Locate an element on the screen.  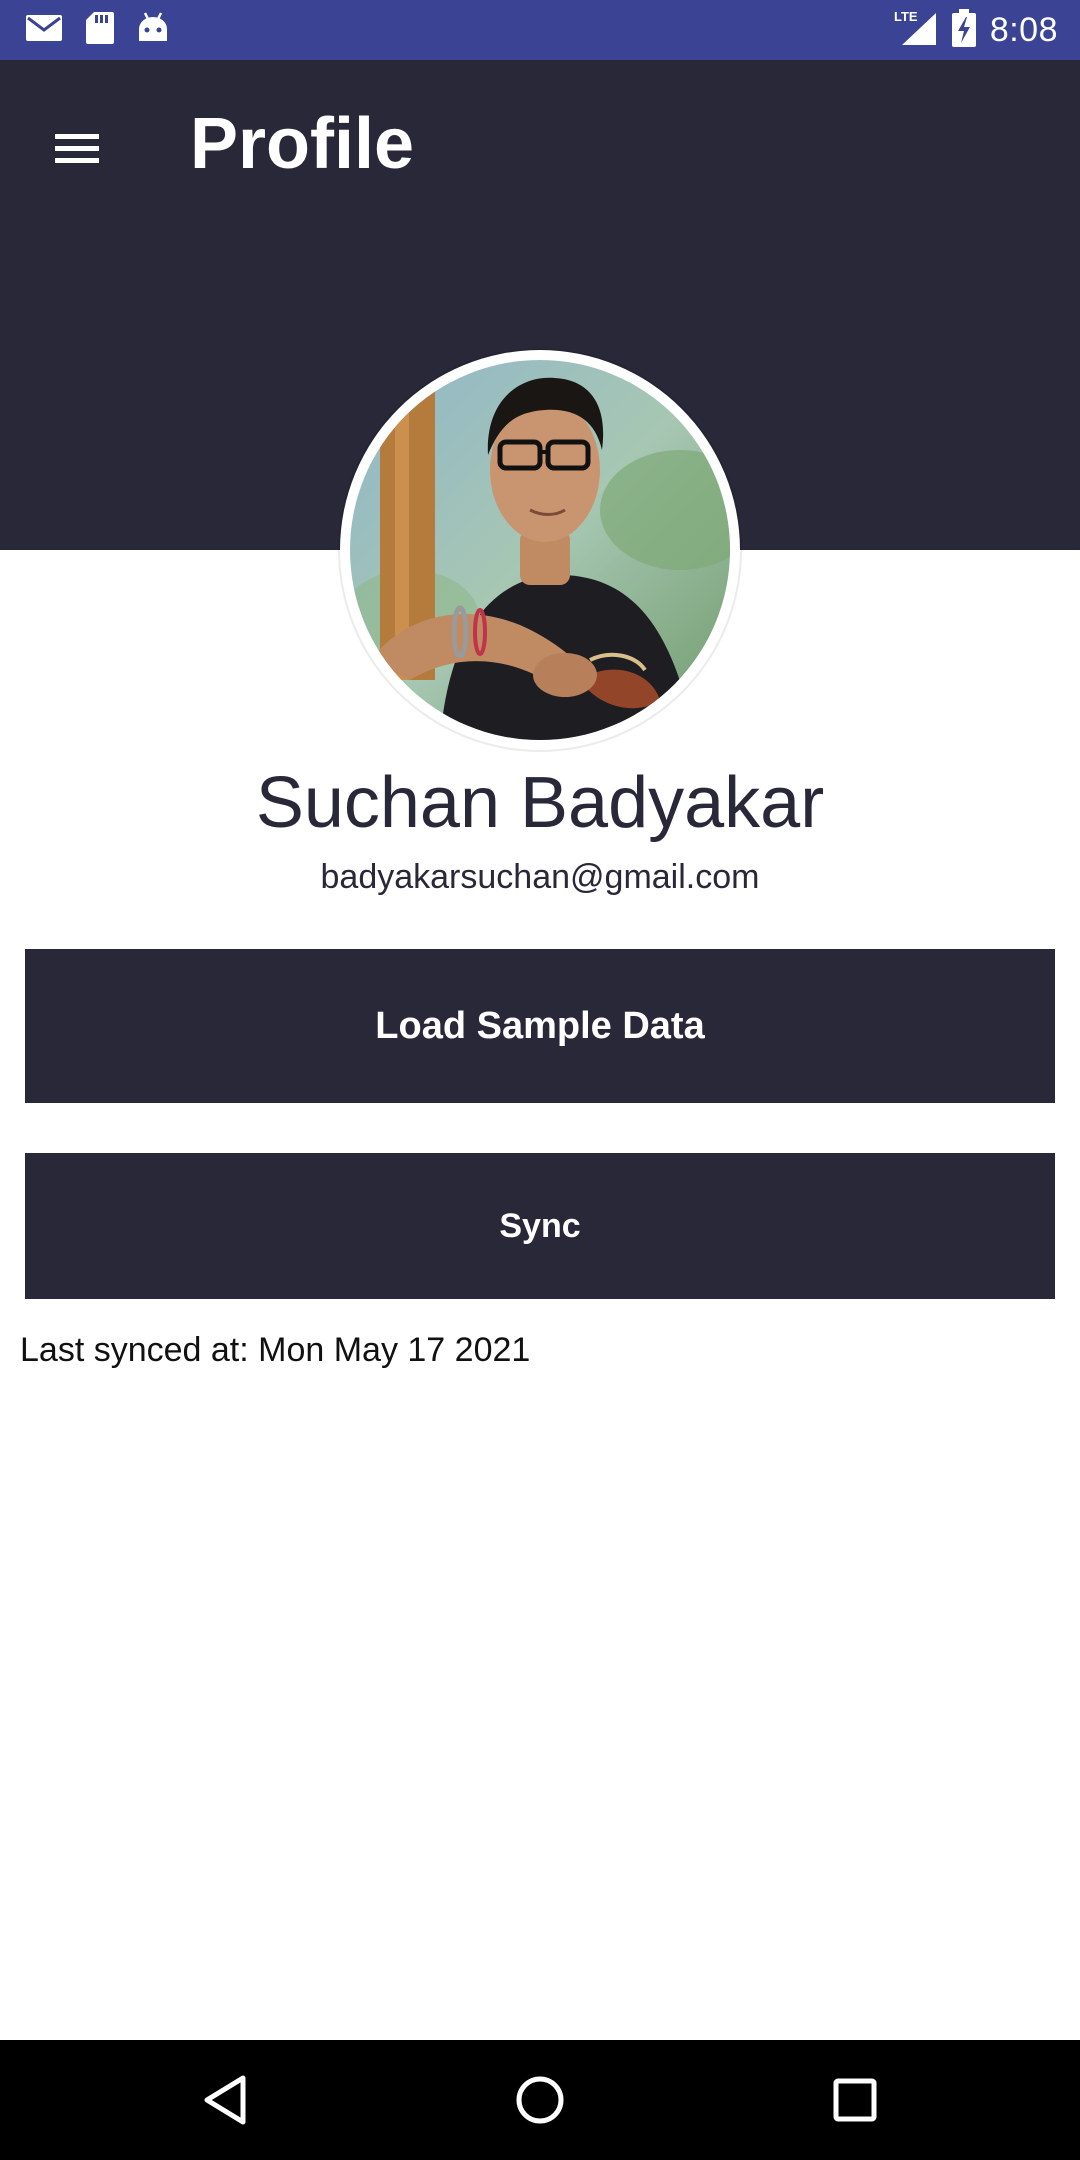
home-icon is located at coordinates (540, 2100).